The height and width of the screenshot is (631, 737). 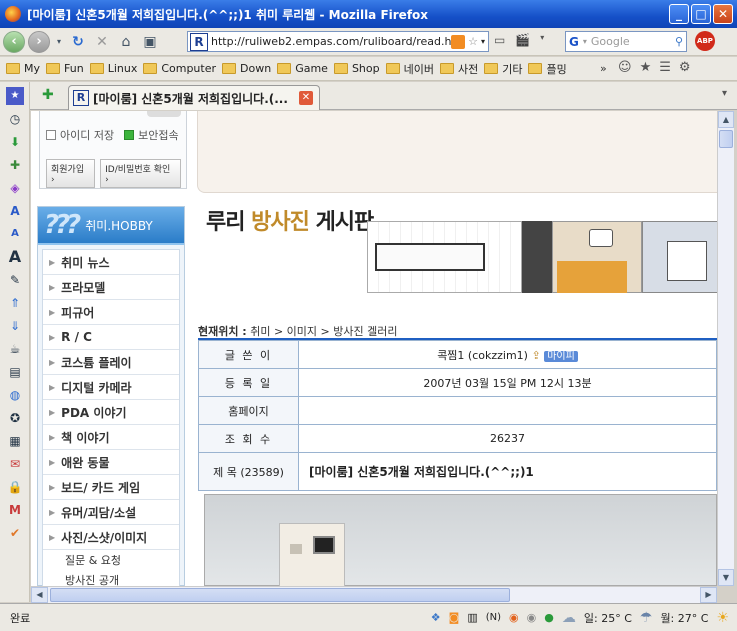 What do you see at coordinates (23, 68) in the screenshot?
I see `bookmark-item: My` at bounding box center [23, 68].